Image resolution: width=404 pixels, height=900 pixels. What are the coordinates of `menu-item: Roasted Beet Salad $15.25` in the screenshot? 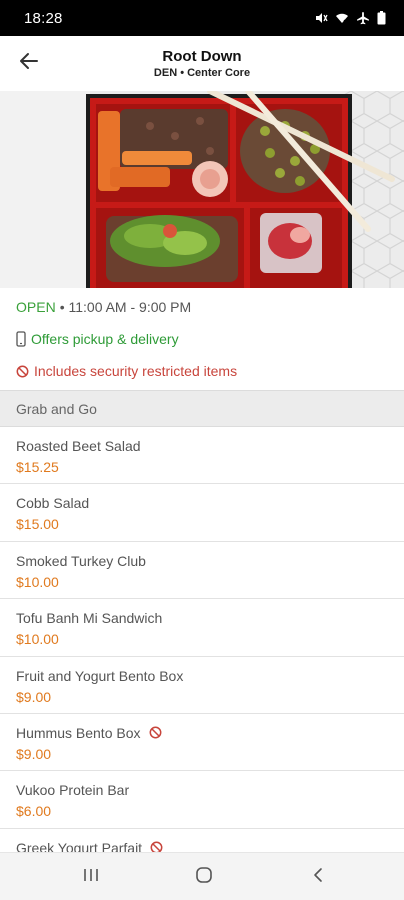 It's located at (202, 456).